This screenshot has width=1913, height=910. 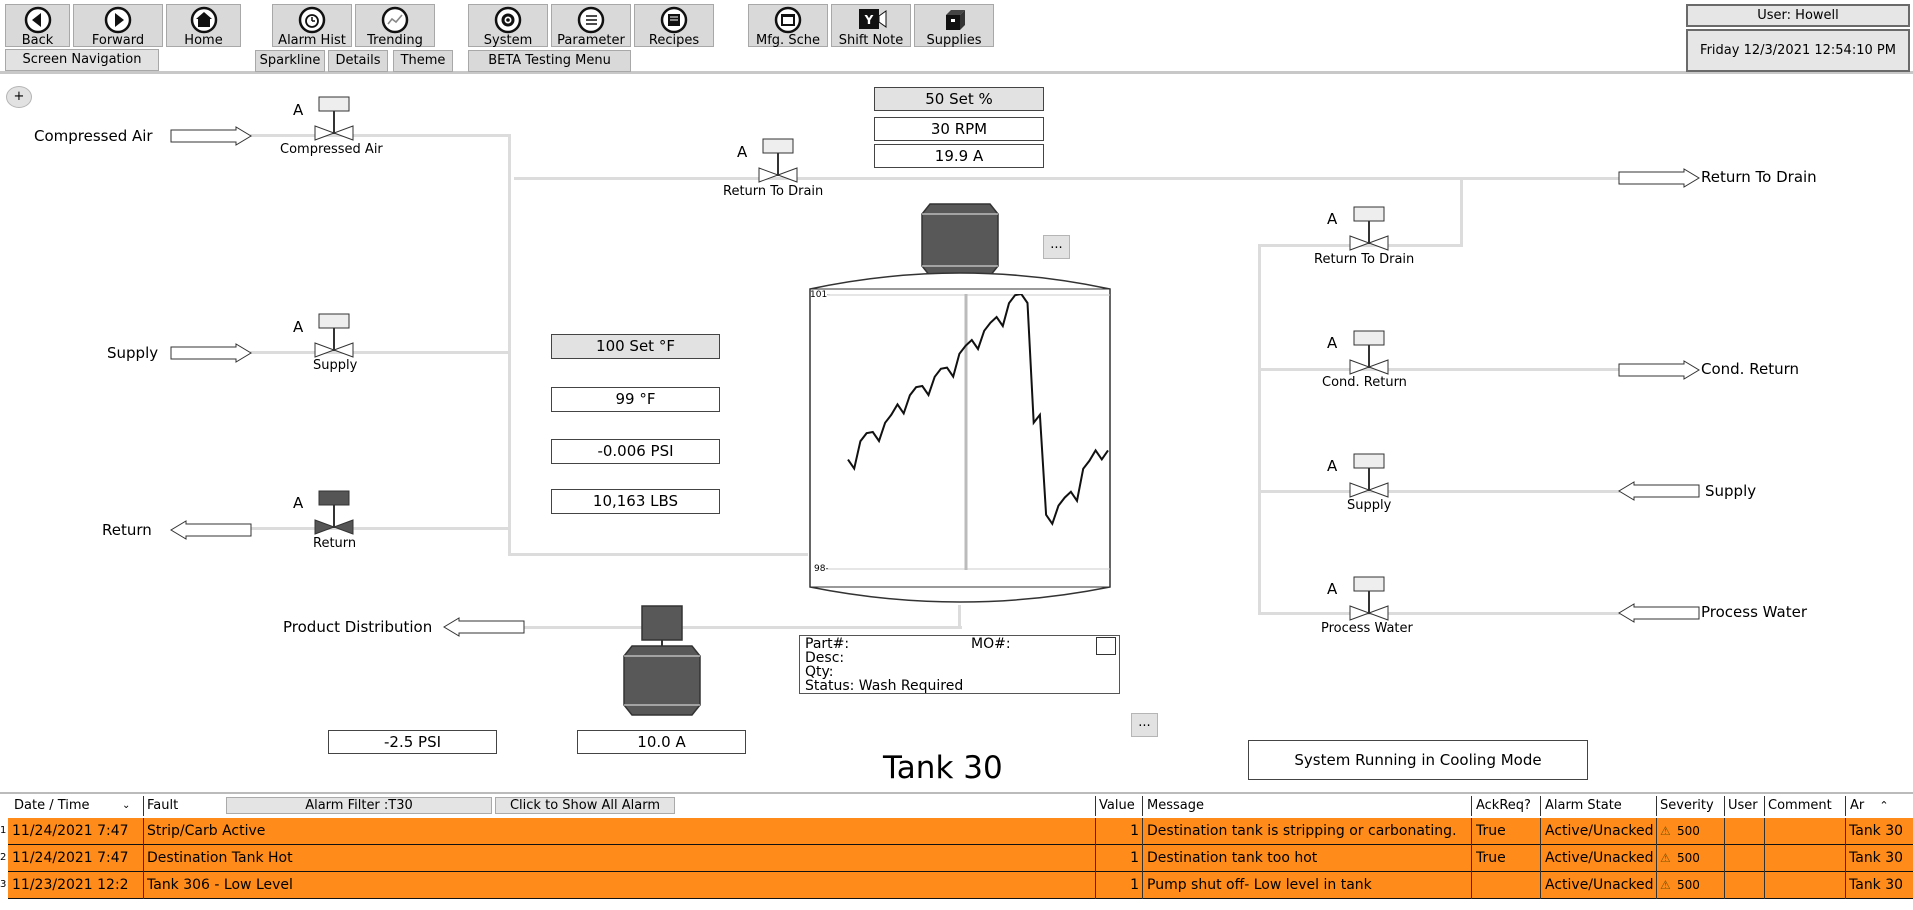 I want to click on trending-button: Trending, so click(x=395, y=25).